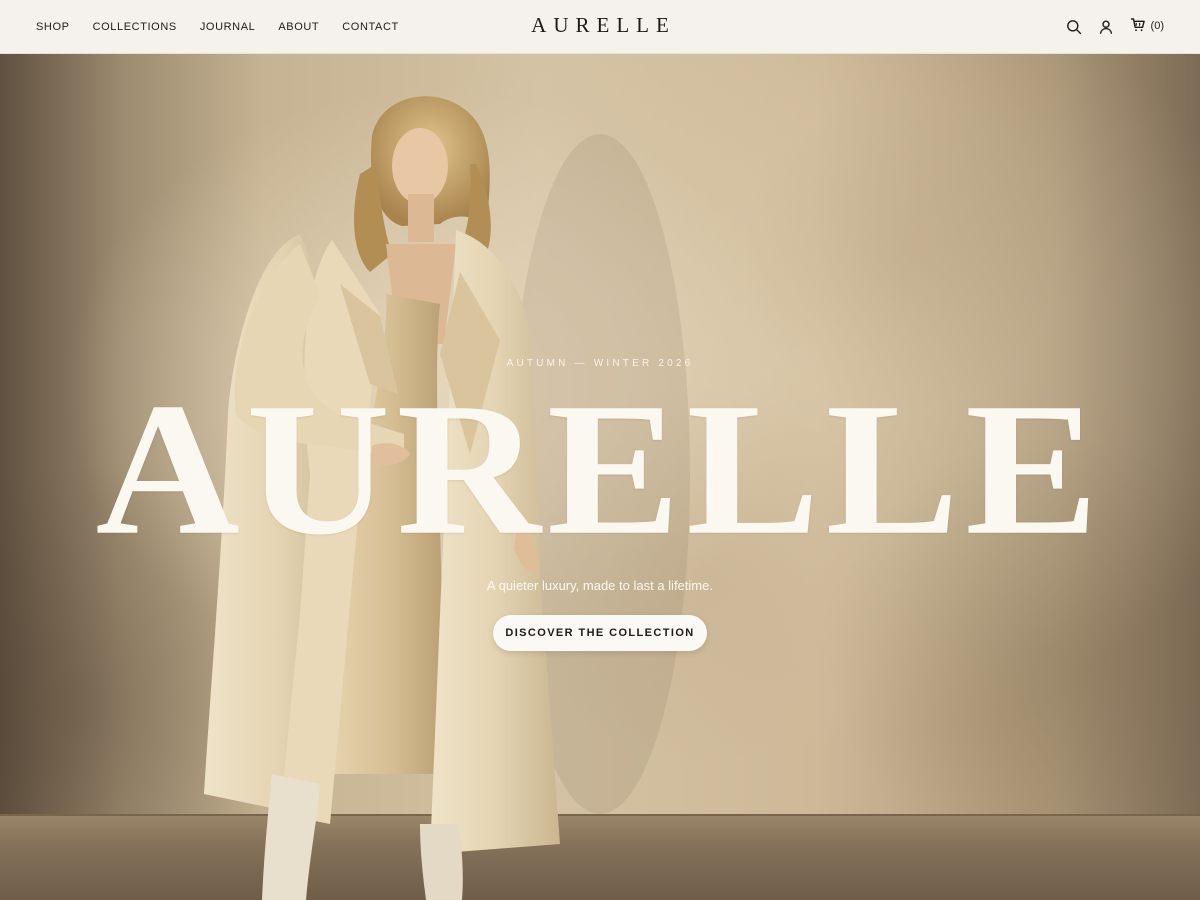 The width and height of the screenshot is (1200, 900). Describe the element at coordinates (1157, 25) in the screenshot. I see `cart-count: (0)` at that location.